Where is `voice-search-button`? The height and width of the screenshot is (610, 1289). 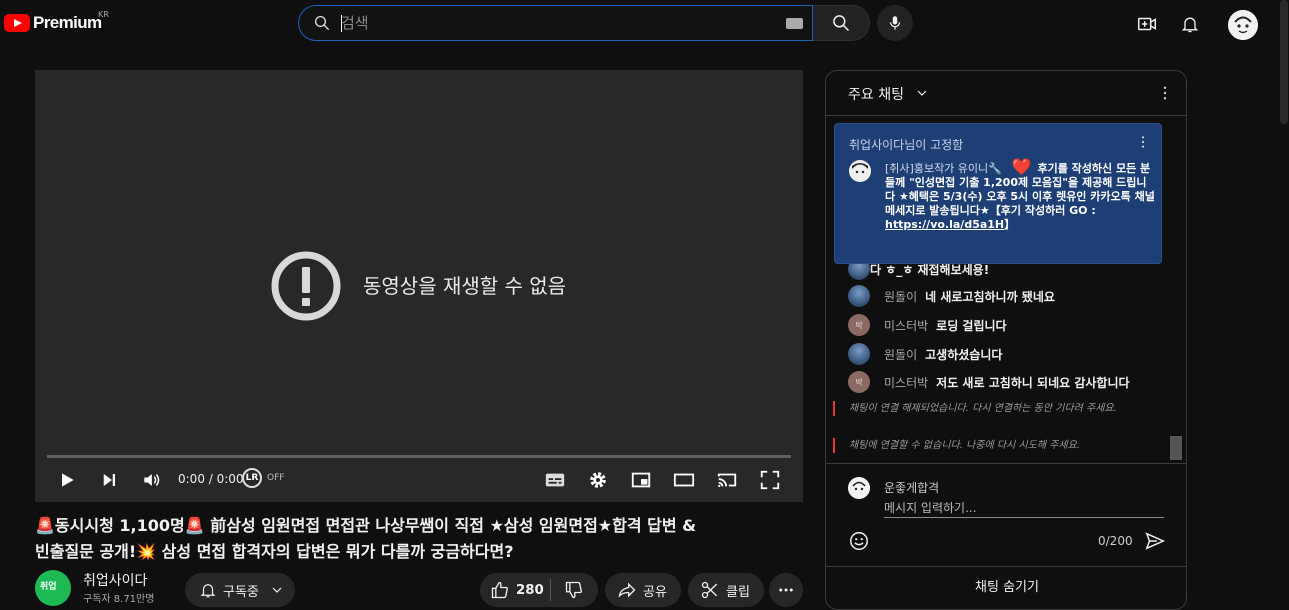 voice-search-button is located at coordinates (895, 23).